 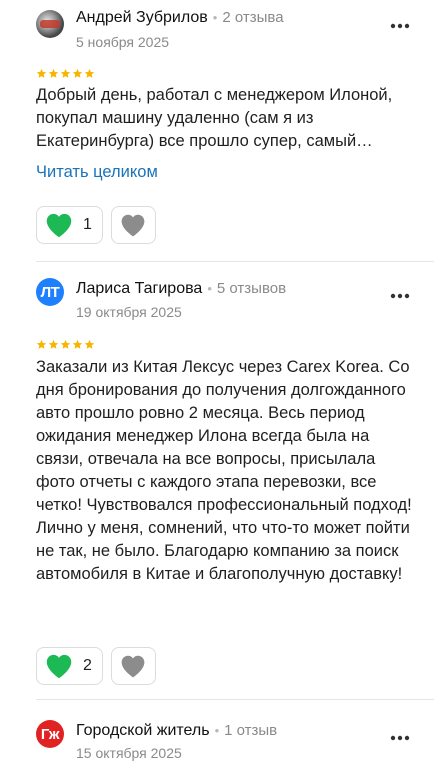 What do you see at coordinates (143, 730) in the screenshot?
I see `author-name: Городской житель` at bounding box center [143, 730].